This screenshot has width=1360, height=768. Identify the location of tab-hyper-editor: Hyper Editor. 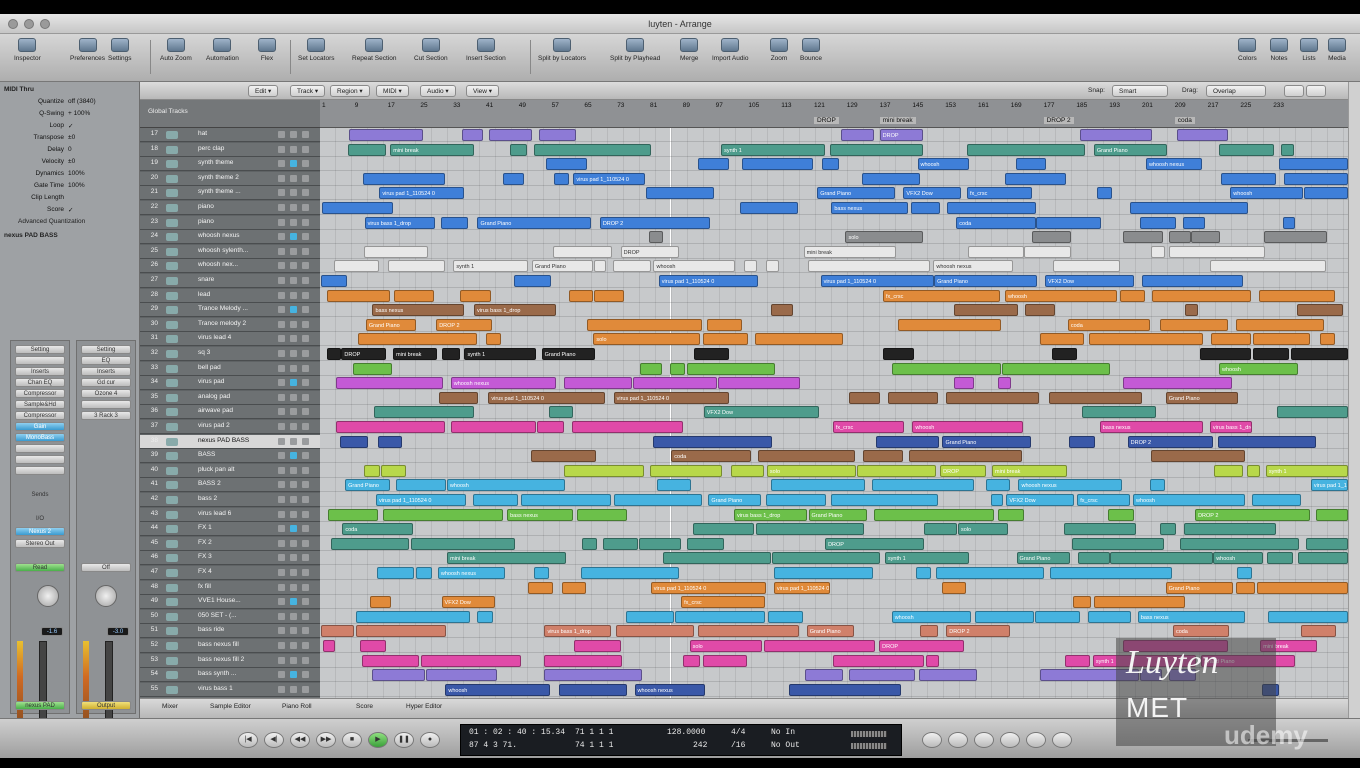
(424, 706).